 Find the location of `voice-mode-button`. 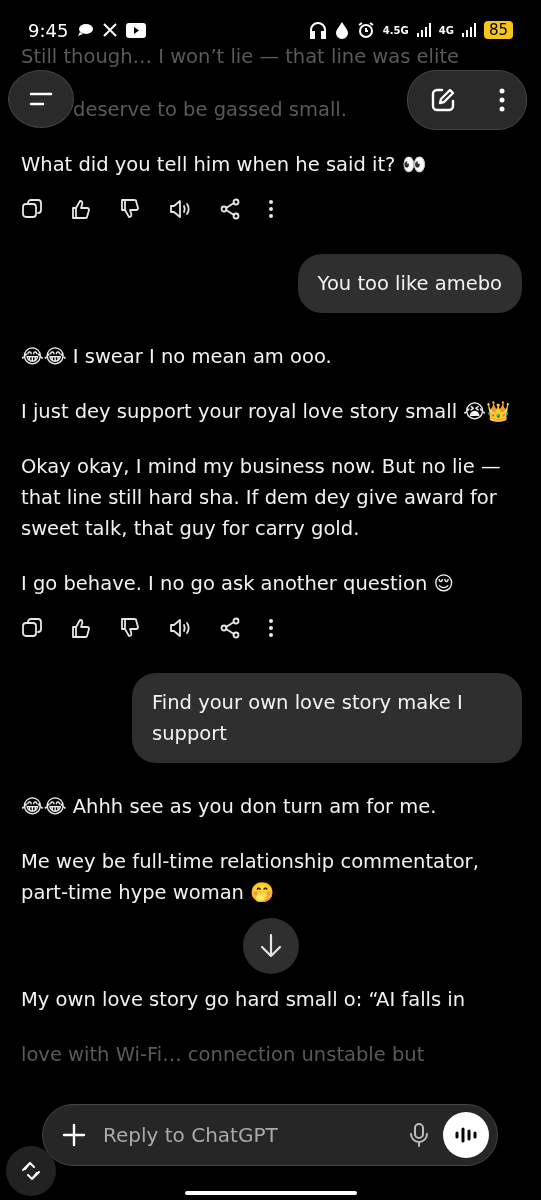

voice-mode-button is located at coordinates (466, 1135).